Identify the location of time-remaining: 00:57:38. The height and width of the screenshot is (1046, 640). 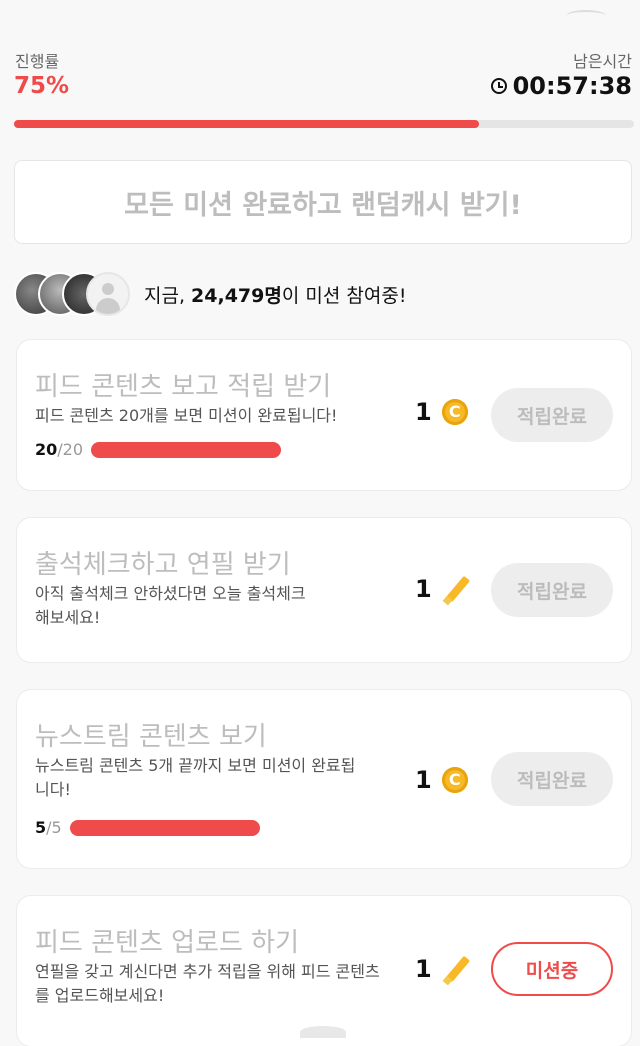
(561, 86).